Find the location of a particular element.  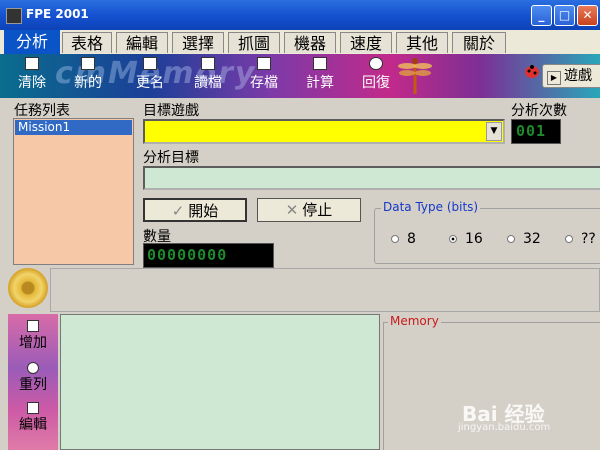

x-icon: ✕ is located at coordinates (292, 210).